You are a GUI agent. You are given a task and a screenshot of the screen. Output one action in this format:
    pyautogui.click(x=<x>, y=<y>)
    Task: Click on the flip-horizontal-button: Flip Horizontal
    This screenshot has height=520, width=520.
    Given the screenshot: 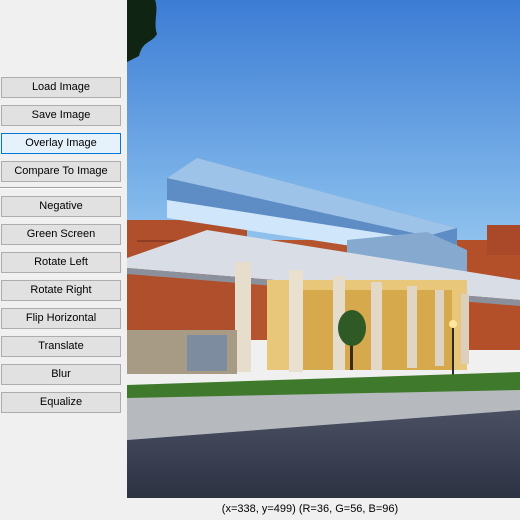 What is the action you would take?
    pyautogui.click(x=61, y=318)
    